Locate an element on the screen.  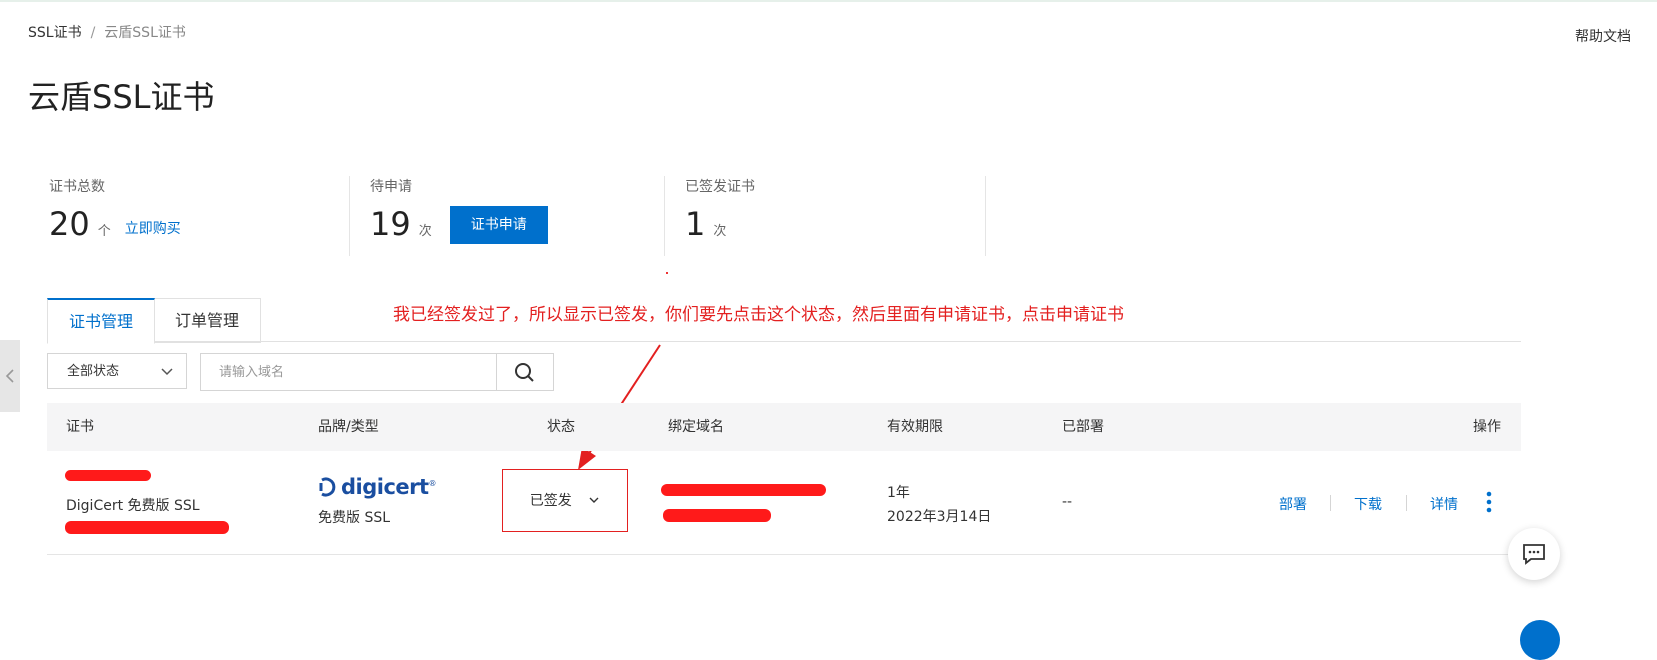
breadcrumb-root: SSL证书 is located at coordinates (55, 33).